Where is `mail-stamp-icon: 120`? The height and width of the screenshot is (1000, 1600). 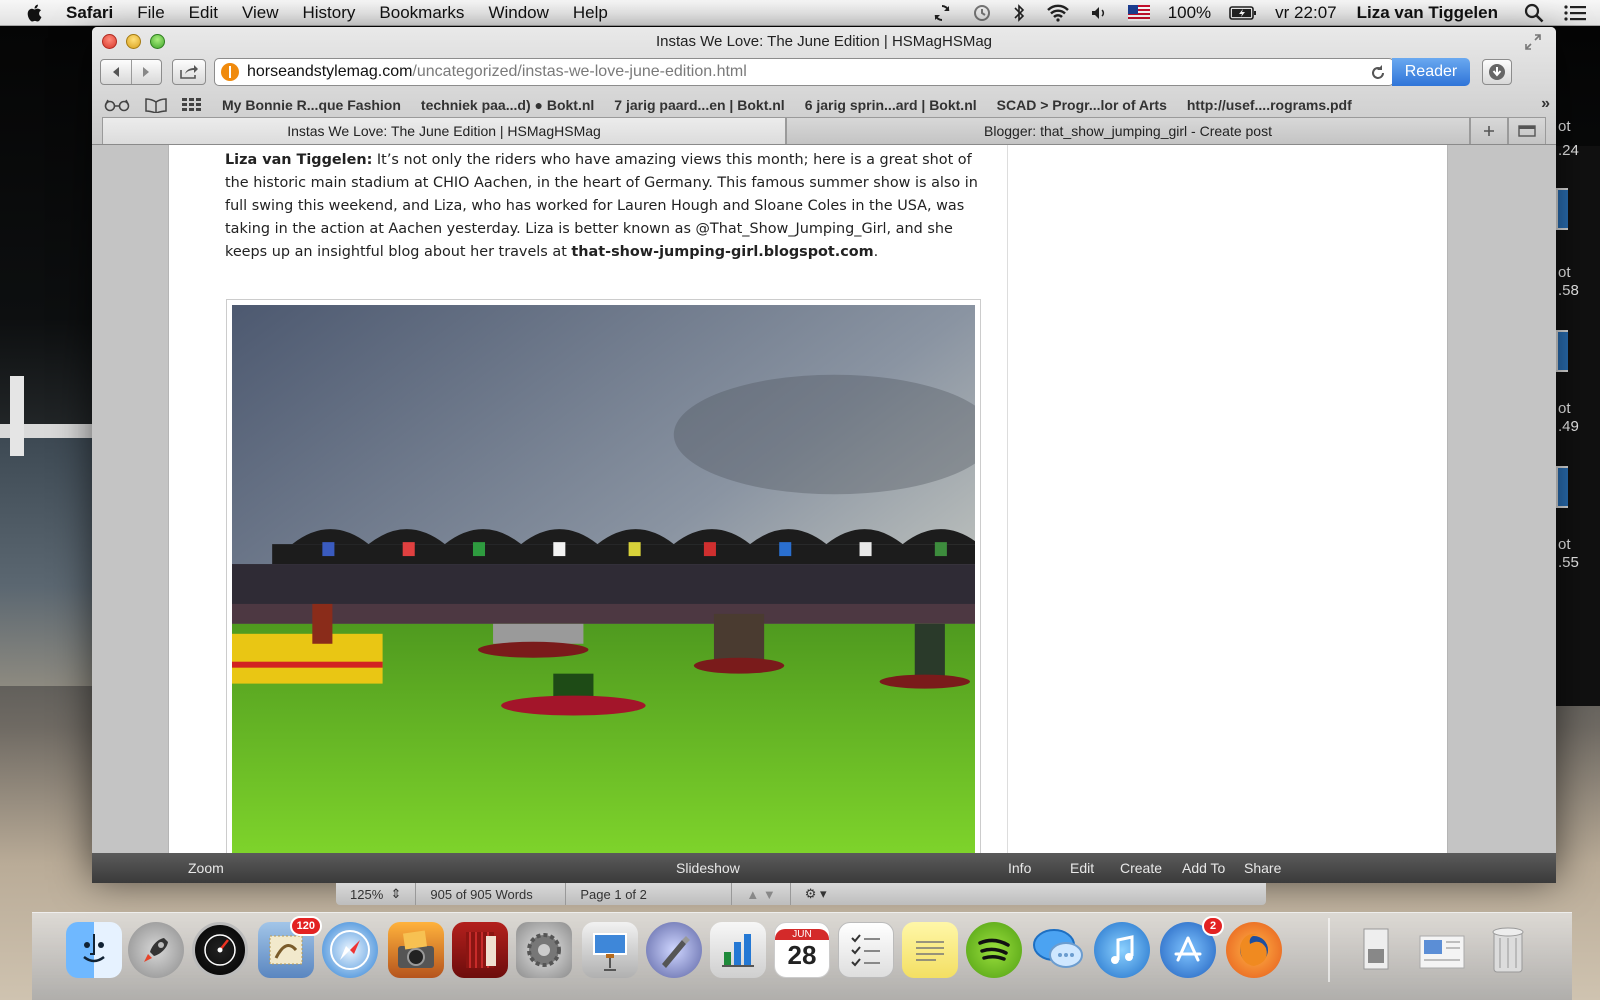 mail-stamp-icon: 120 is located at coordinates (290, 947).